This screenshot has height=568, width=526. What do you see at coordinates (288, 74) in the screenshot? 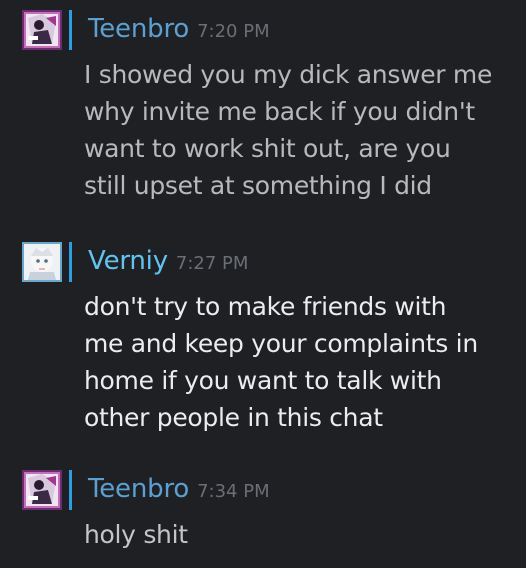
I see `message-line: I showed you my dick answer me` at bounding box center [288, 74].